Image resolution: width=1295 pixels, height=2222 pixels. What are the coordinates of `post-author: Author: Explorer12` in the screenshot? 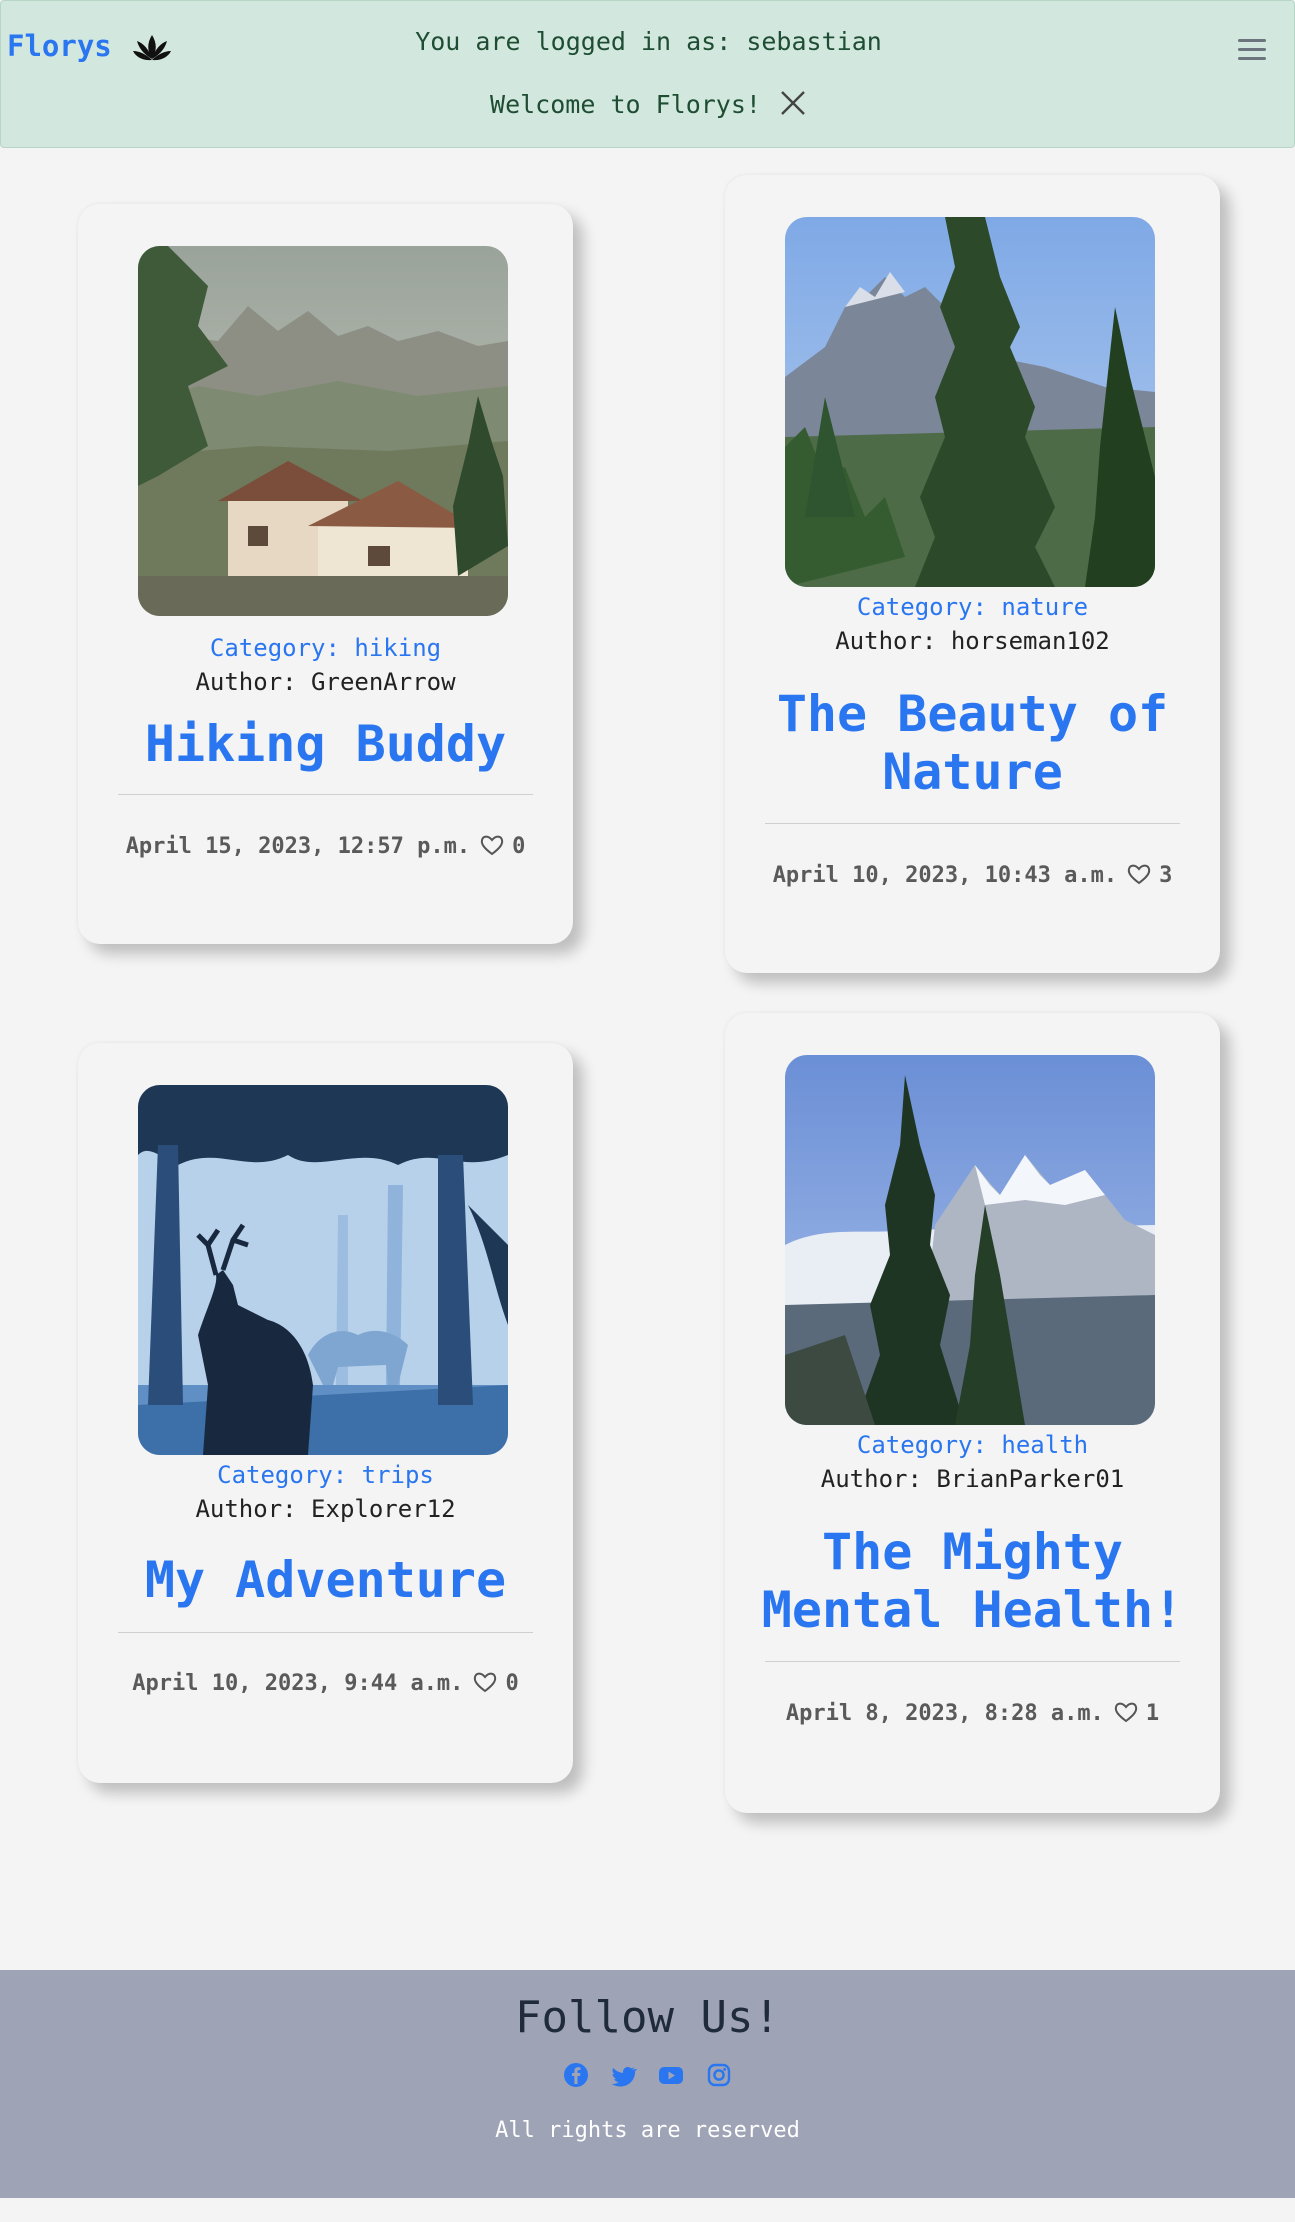 It's located at (325, 1509).